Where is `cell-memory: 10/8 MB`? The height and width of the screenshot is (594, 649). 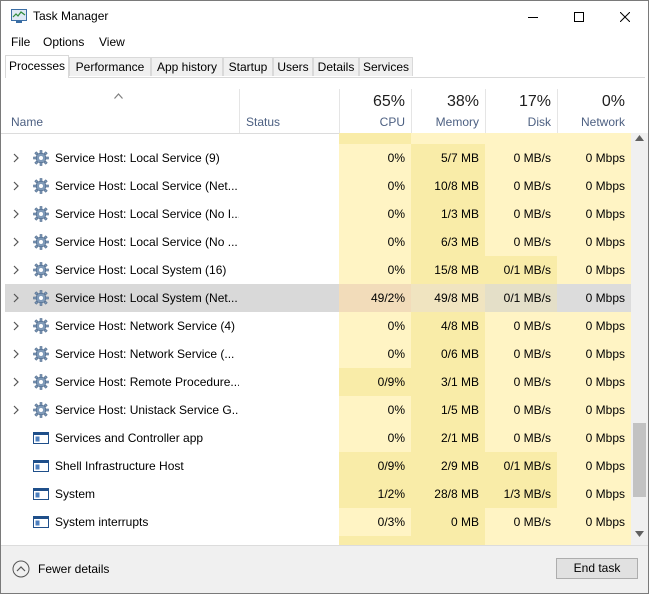 cell-memory: 10/8 MB is located at coordinates (448, 186).